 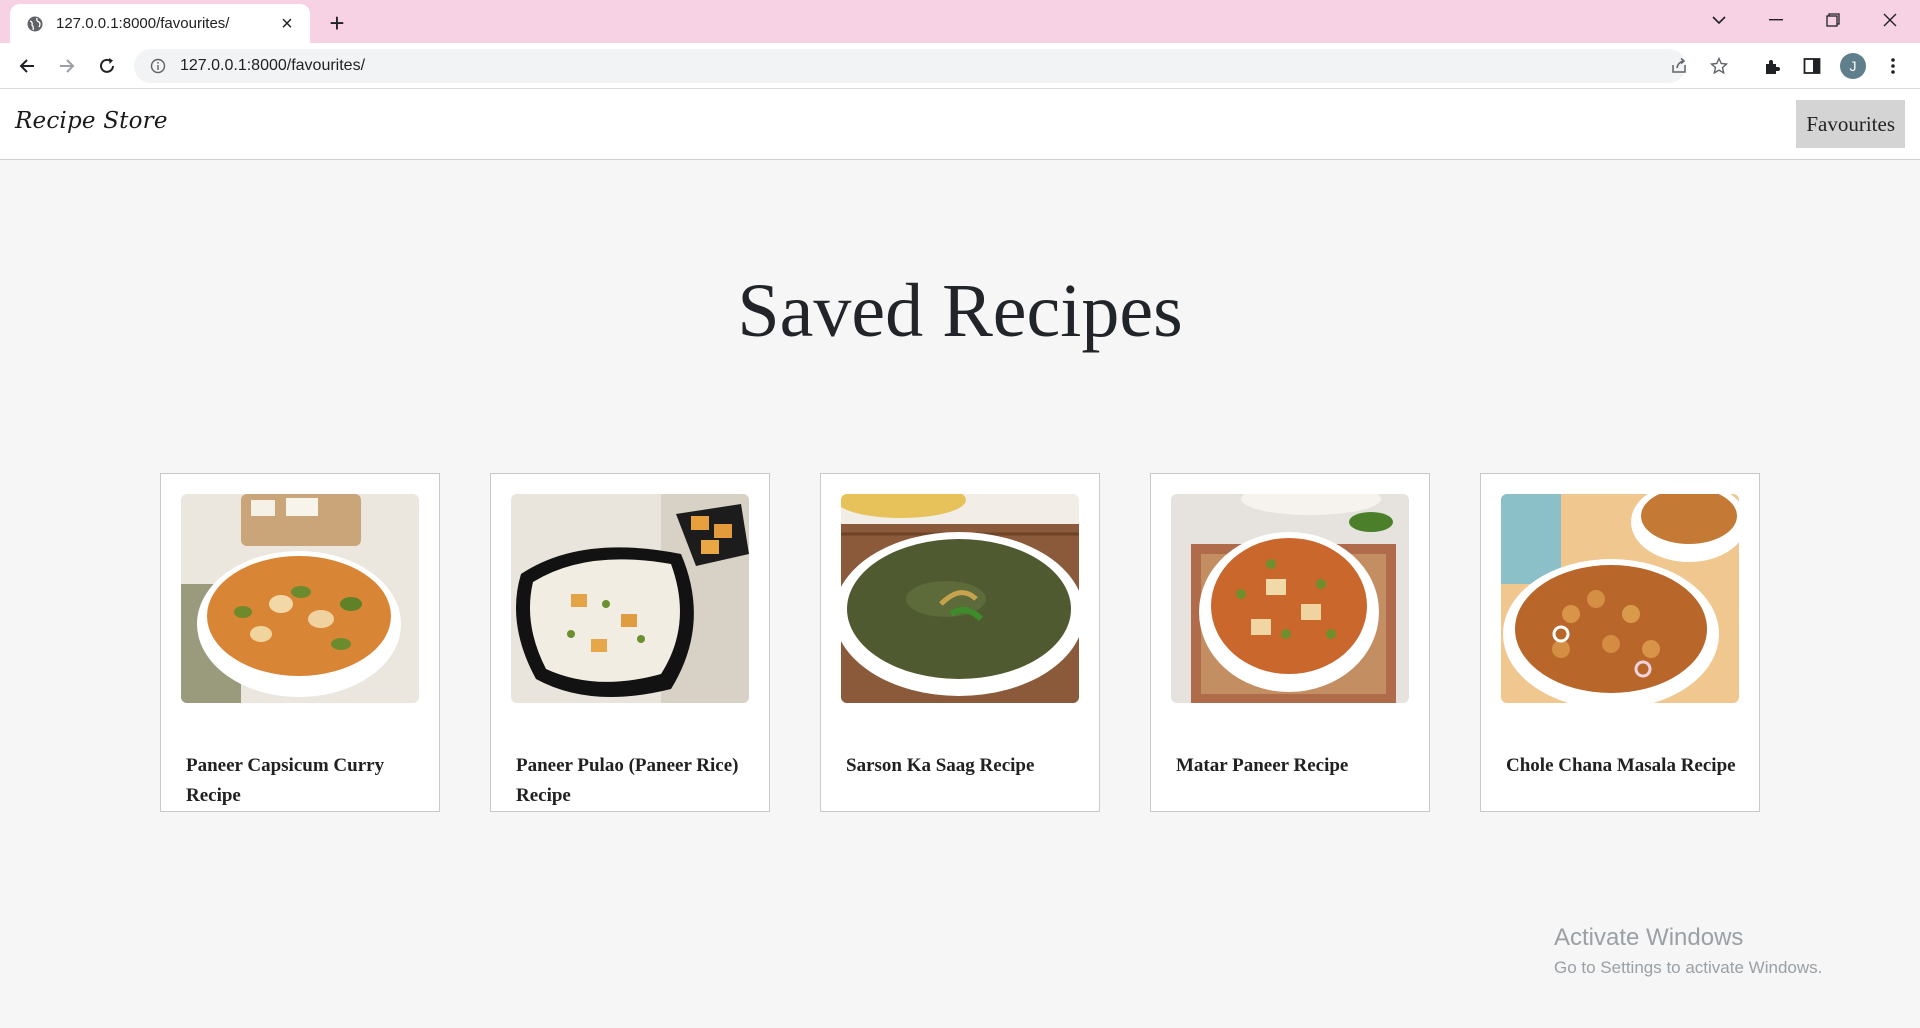 I want to click on recipe-title: Matar Paneer Recipe, so click(x=1291, y=766).